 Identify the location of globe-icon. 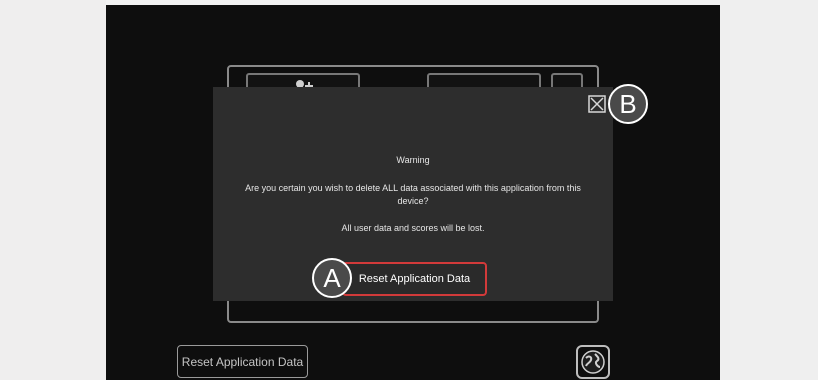
(593, 362).